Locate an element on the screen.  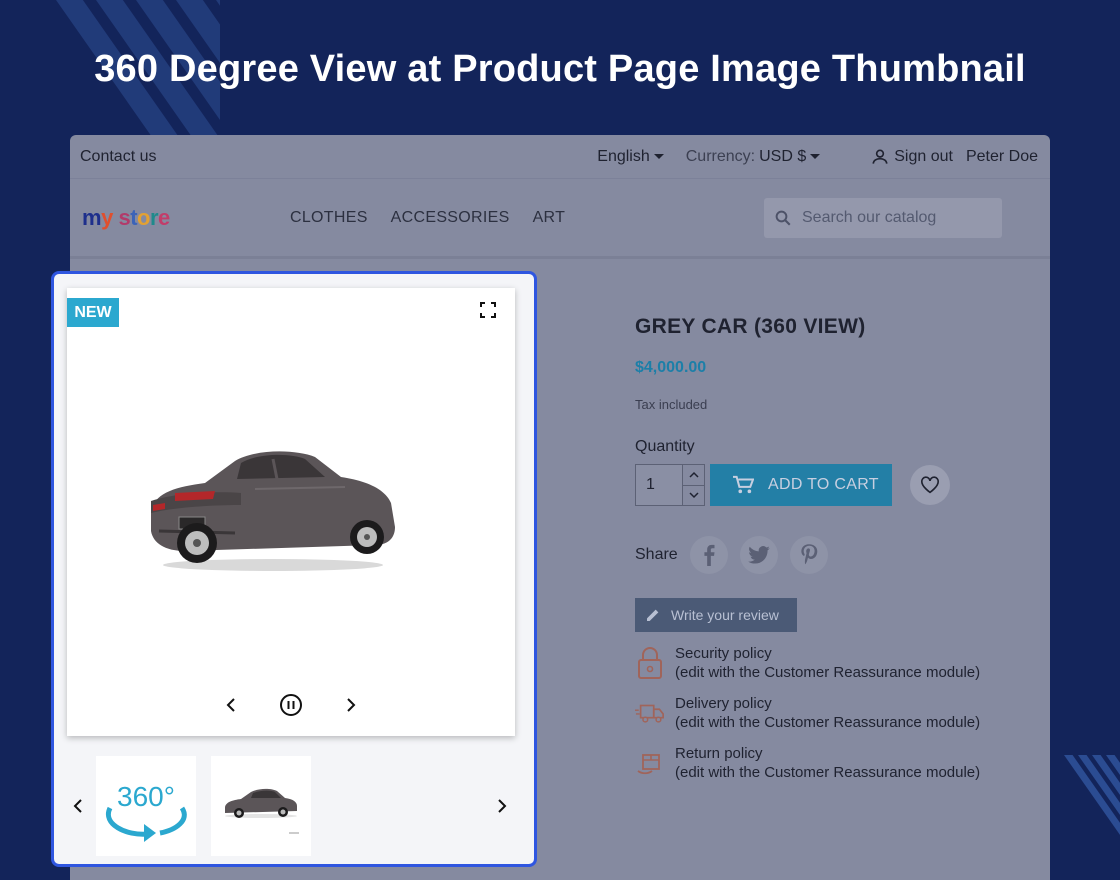
thumbnail-360-view: 360° is located at coordinates (146, 806).